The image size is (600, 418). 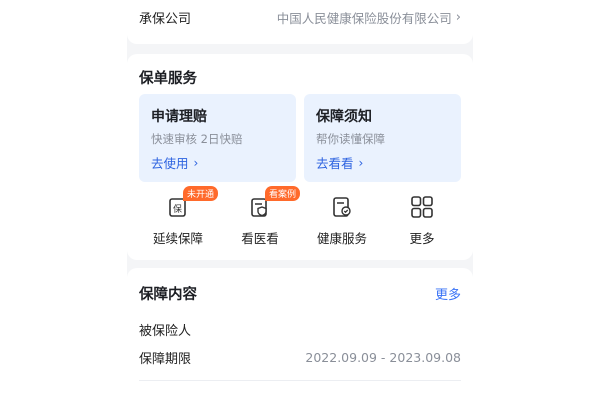 What do you see at coordinates (170, 163) in the screenshot?
I see `tile-link-label: 去使用` at bounding box center [170, 163].